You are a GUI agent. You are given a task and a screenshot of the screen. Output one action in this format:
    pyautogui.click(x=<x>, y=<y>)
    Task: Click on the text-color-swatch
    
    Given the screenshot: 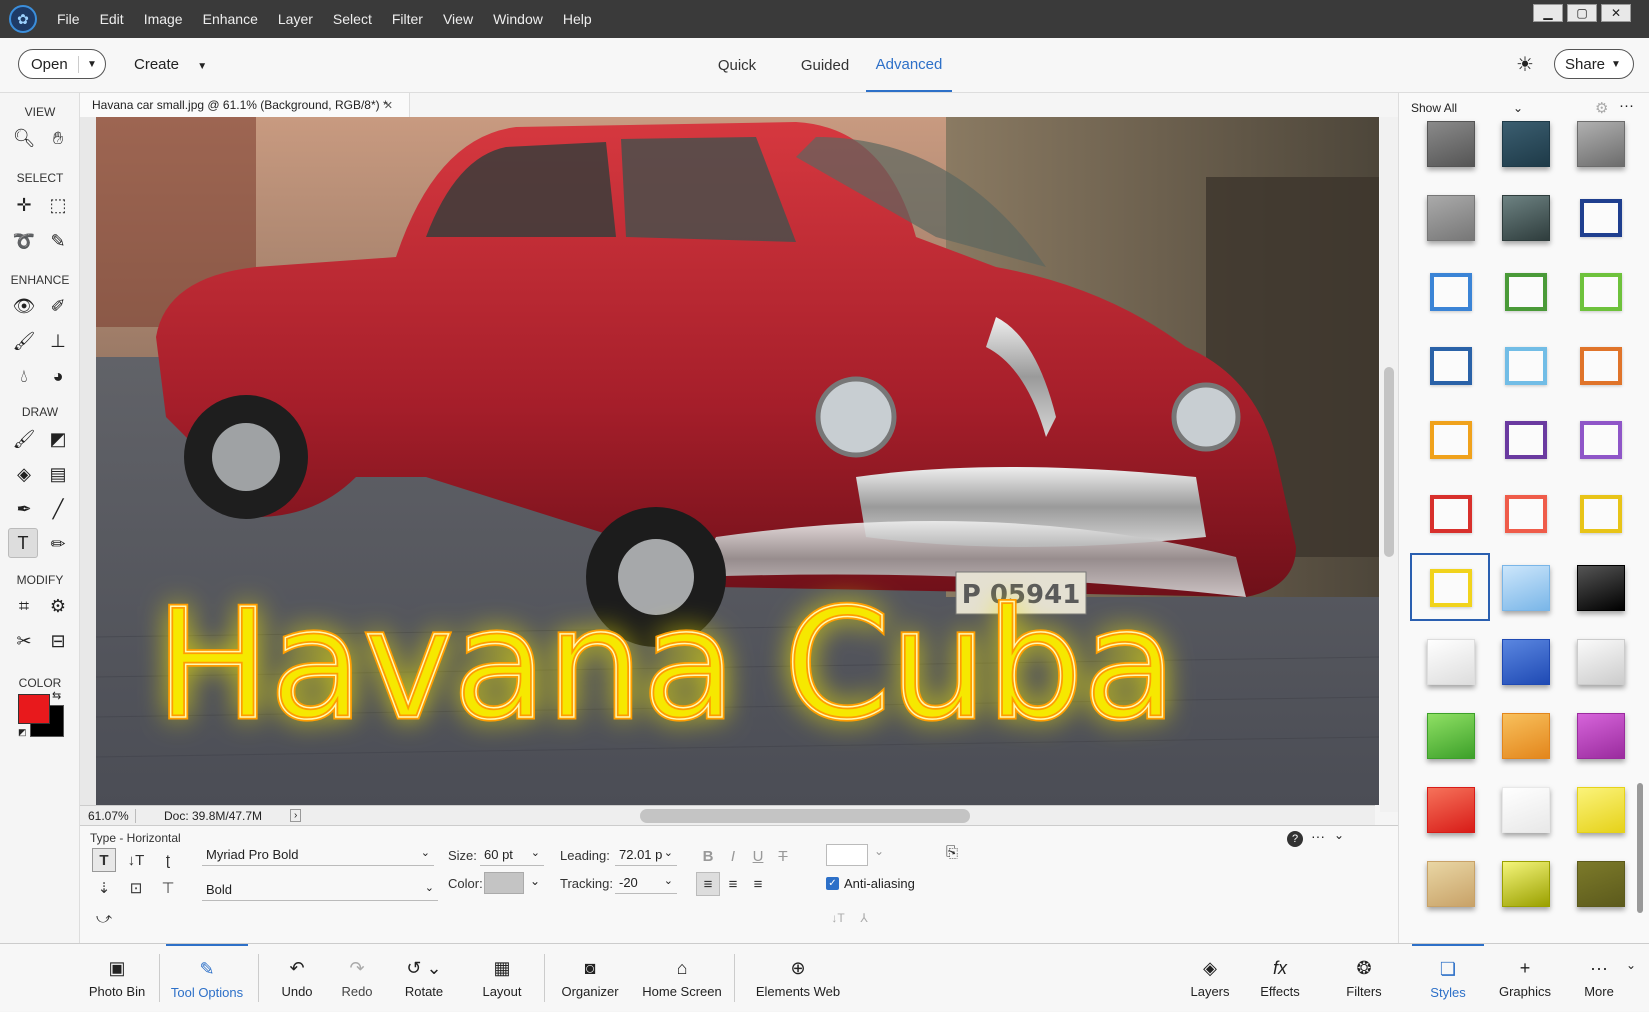 What is the action you would take?
    pyautogui.click(x=504, y=883)
    